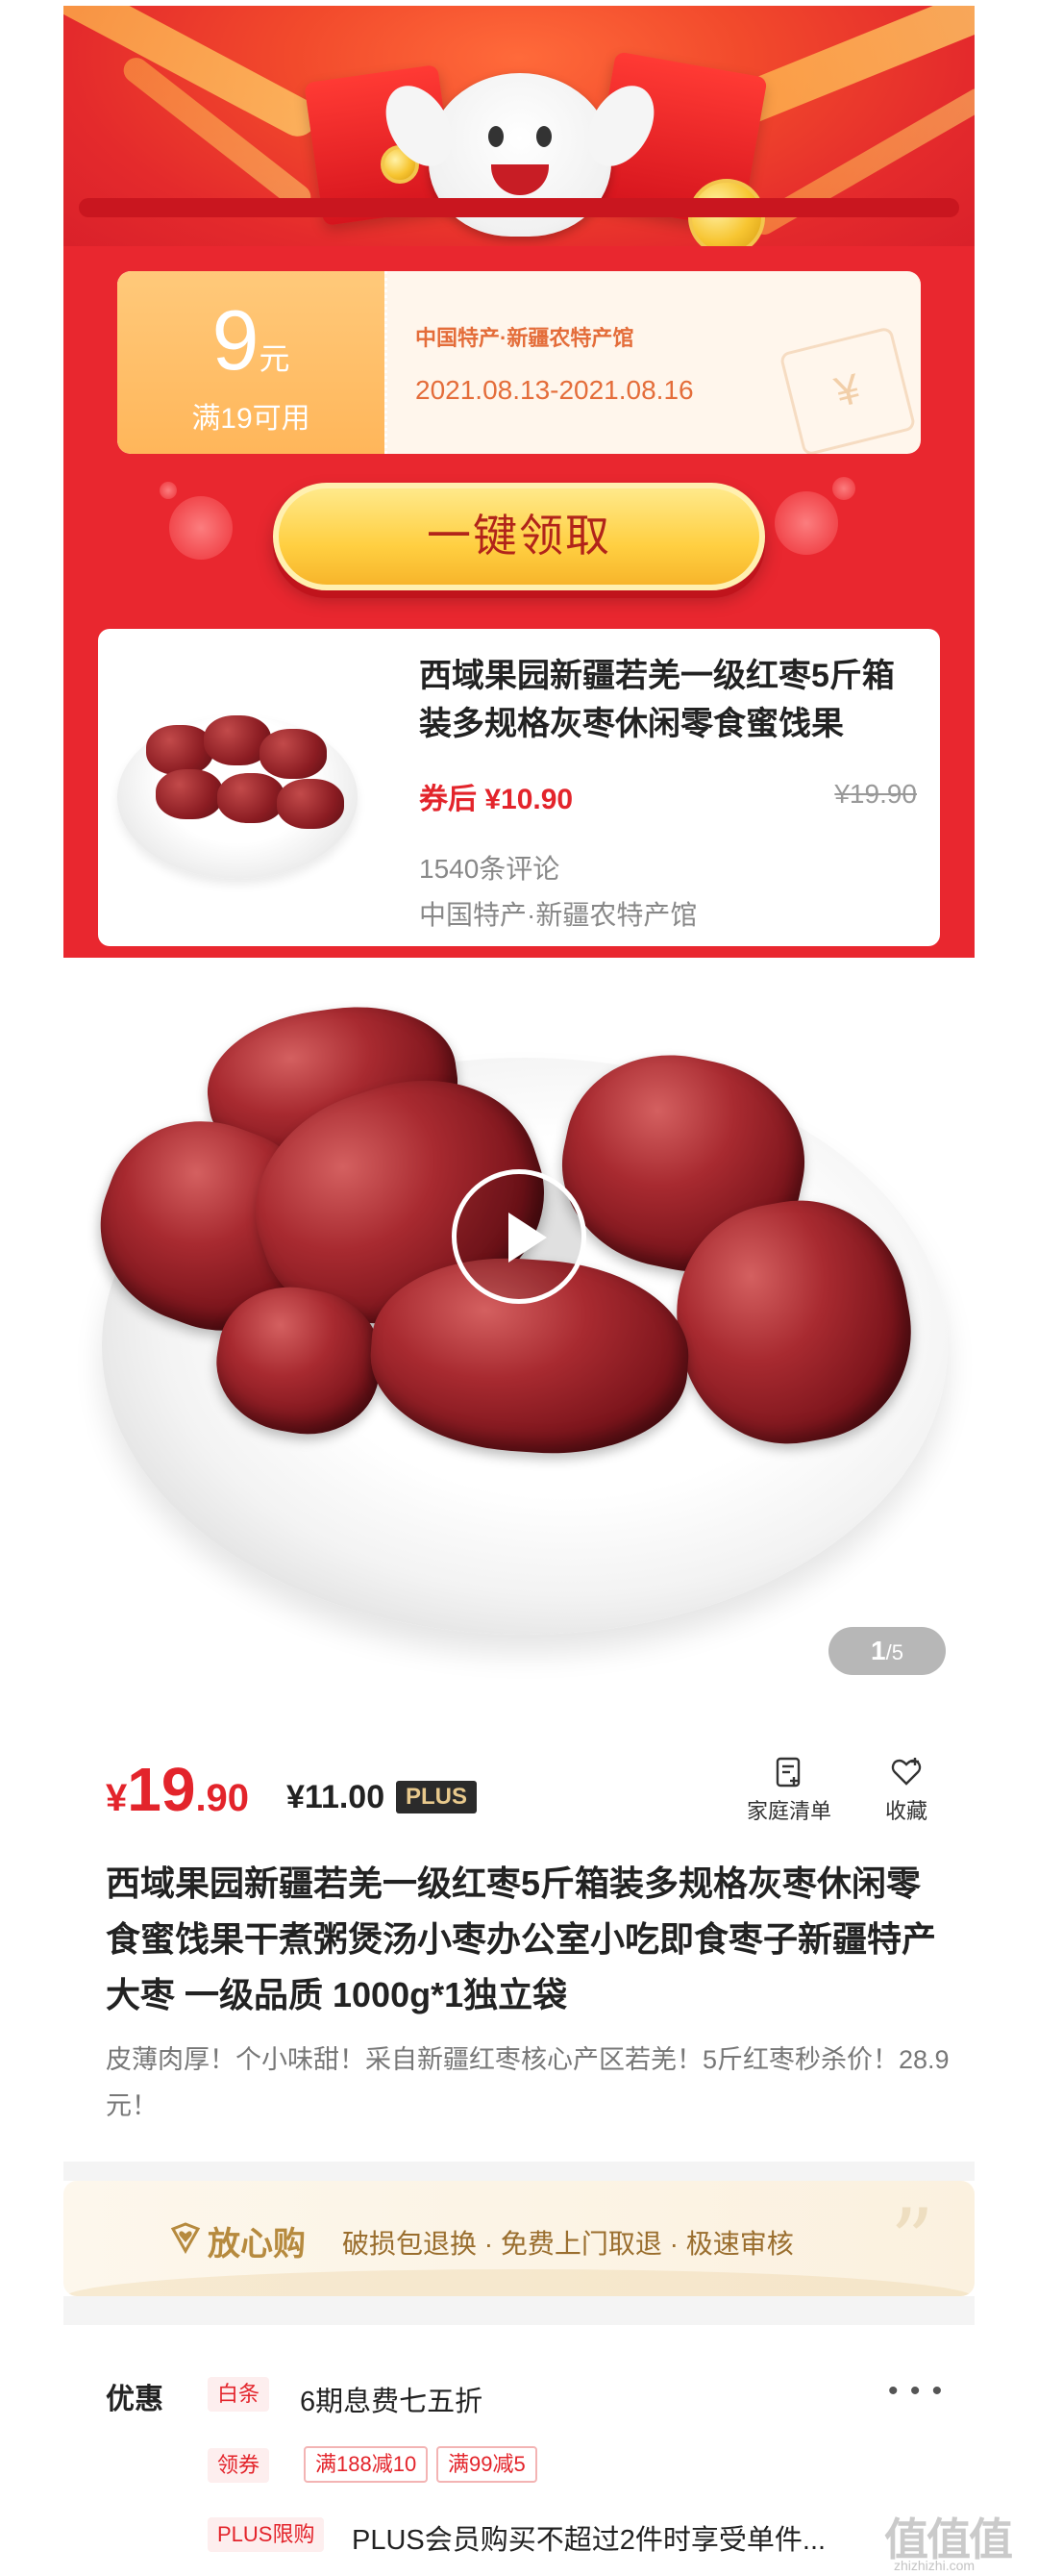 The width and height of the screenshot is (1038, 2576). Describe the element at coordinates (894, 1652) in the screenshot. I see `pager-total: /5` at that location.